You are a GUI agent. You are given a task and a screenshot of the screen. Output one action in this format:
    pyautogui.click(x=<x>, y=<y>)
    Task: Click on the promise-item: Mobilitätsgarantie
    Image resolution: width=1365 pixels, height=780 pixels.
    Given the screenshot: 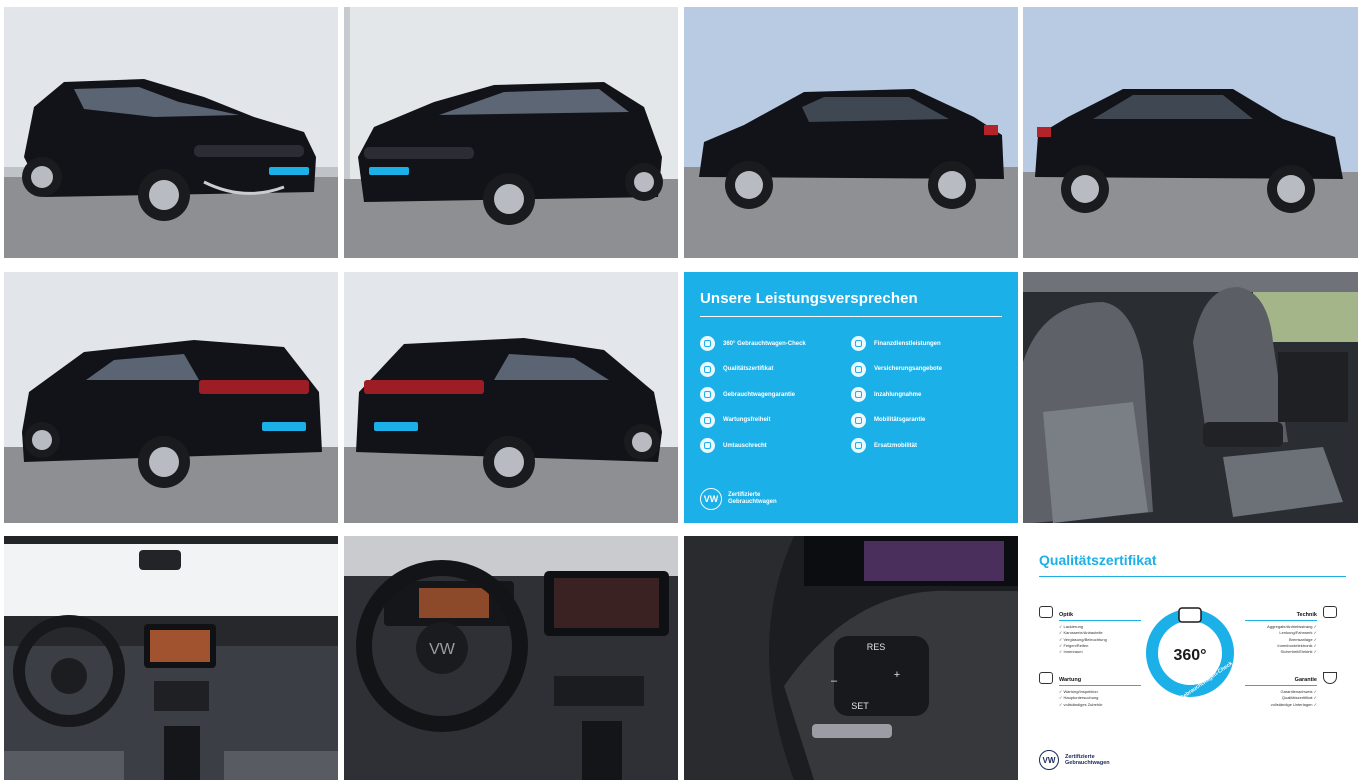 What is the action you would take?
    pyautogui.click(x=926, y=421)
    